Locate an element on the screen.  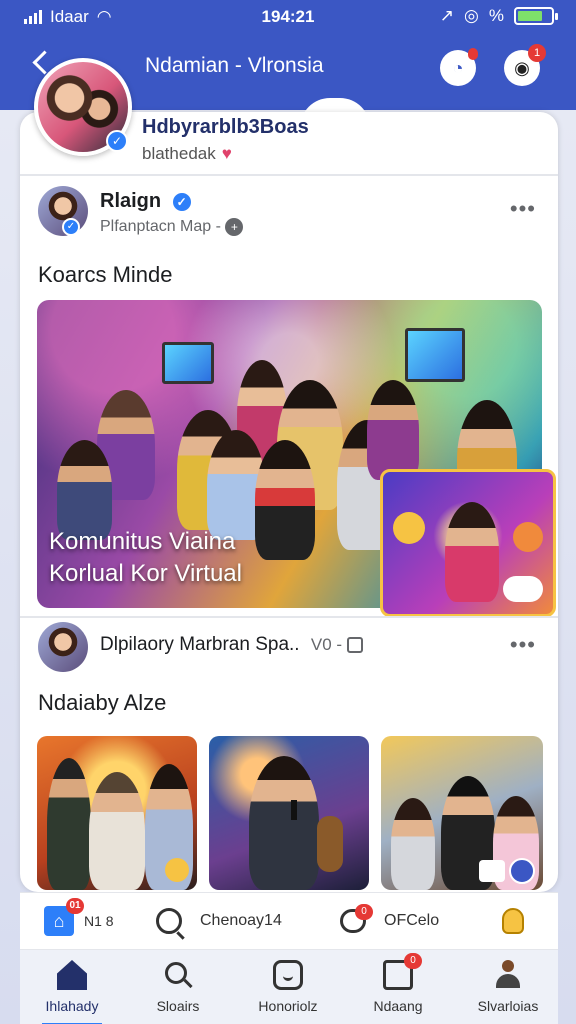
action-bar: ⌂ 01 N1 8 Chenoay14 0 OFCelo is located at coordinates (289, 921).